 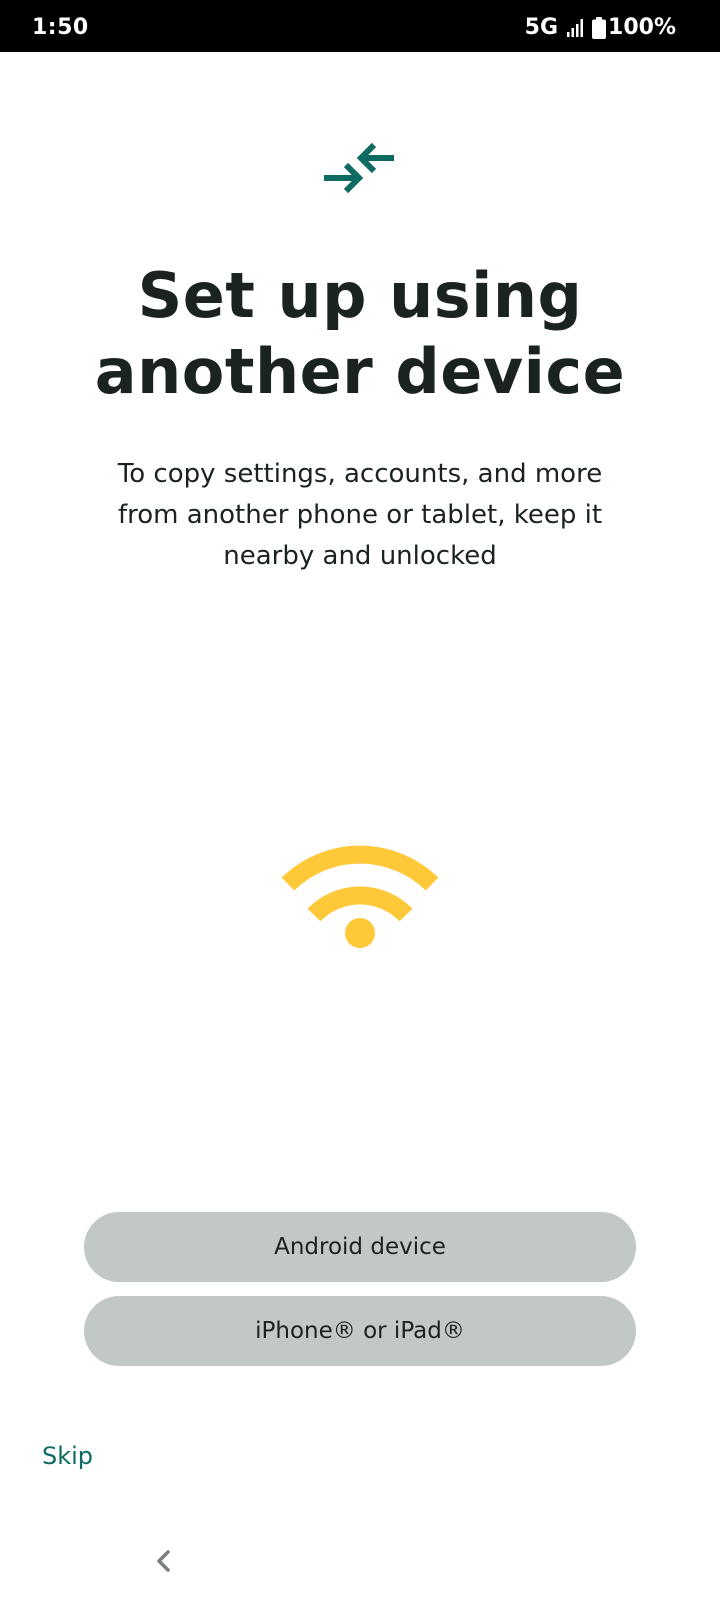 I want to click on skip-link: Skip, so click(x=67, y=1456).